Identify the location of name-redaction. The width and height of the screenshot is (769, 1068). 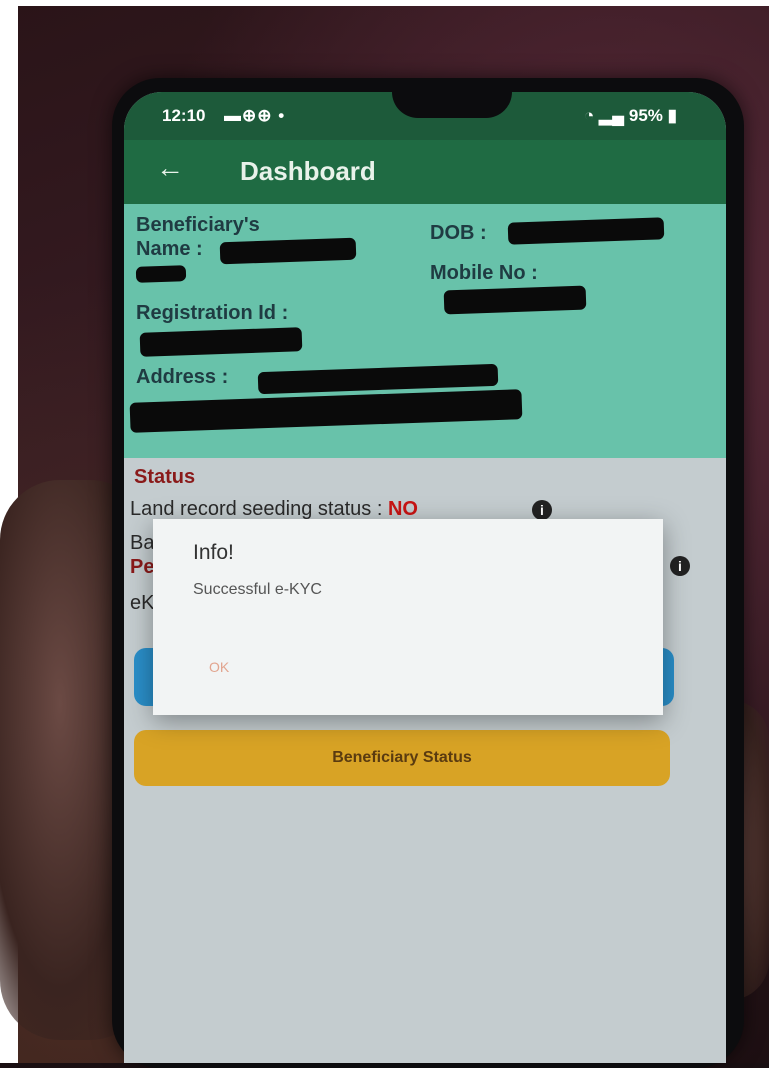
(288, 251).